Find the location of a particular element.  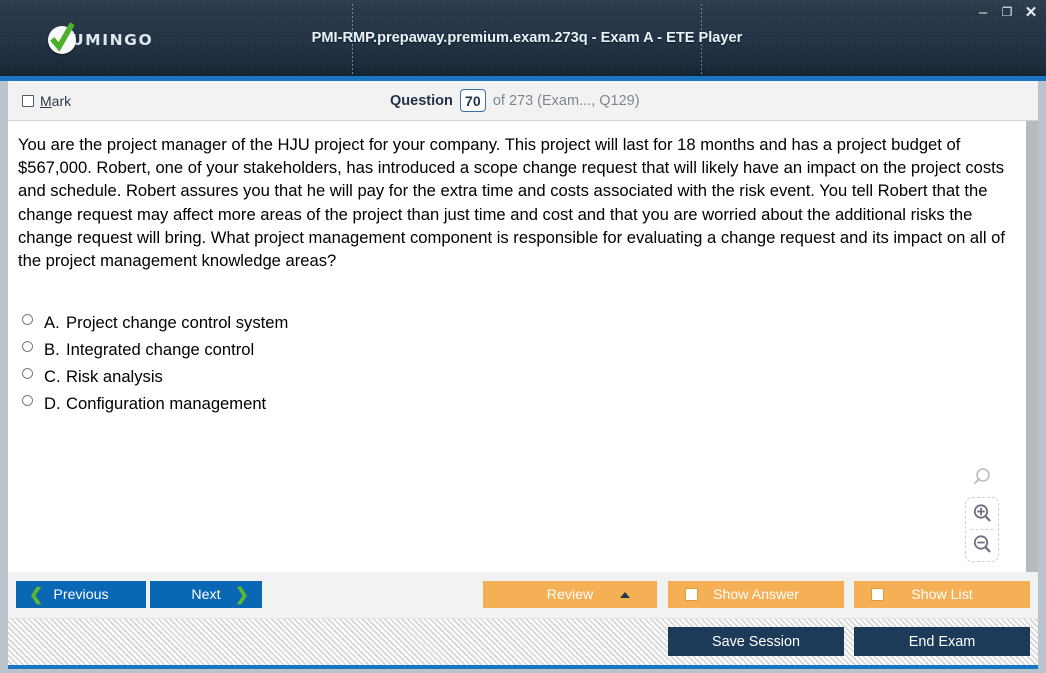

minimize-icon: – is located at coordinates (983, 12).